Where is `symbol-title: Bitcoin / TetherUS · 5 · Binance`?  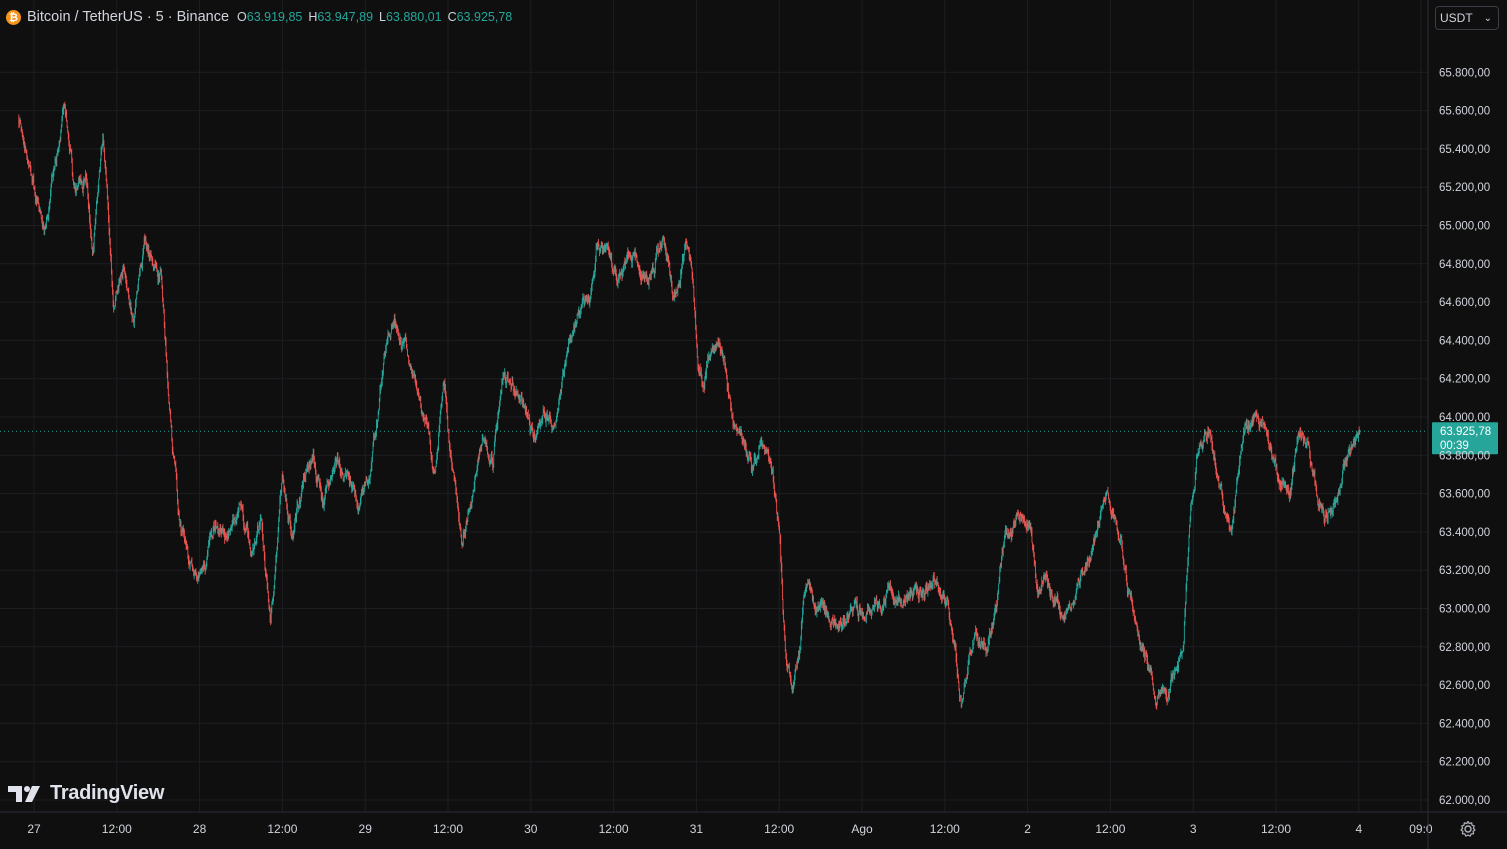
symbol-title: Bitcoin / TetherUS · 5 · Binance is located at coordinates (128, 17).